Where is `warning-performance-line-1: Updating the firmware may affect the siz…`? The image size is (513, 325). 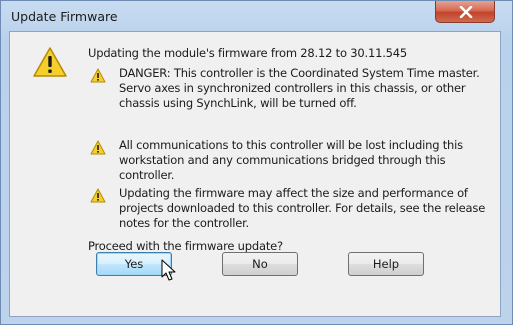
warning-performance-line-1: Updating the firmware may affect the siz… is located at coordinates (293, 193).